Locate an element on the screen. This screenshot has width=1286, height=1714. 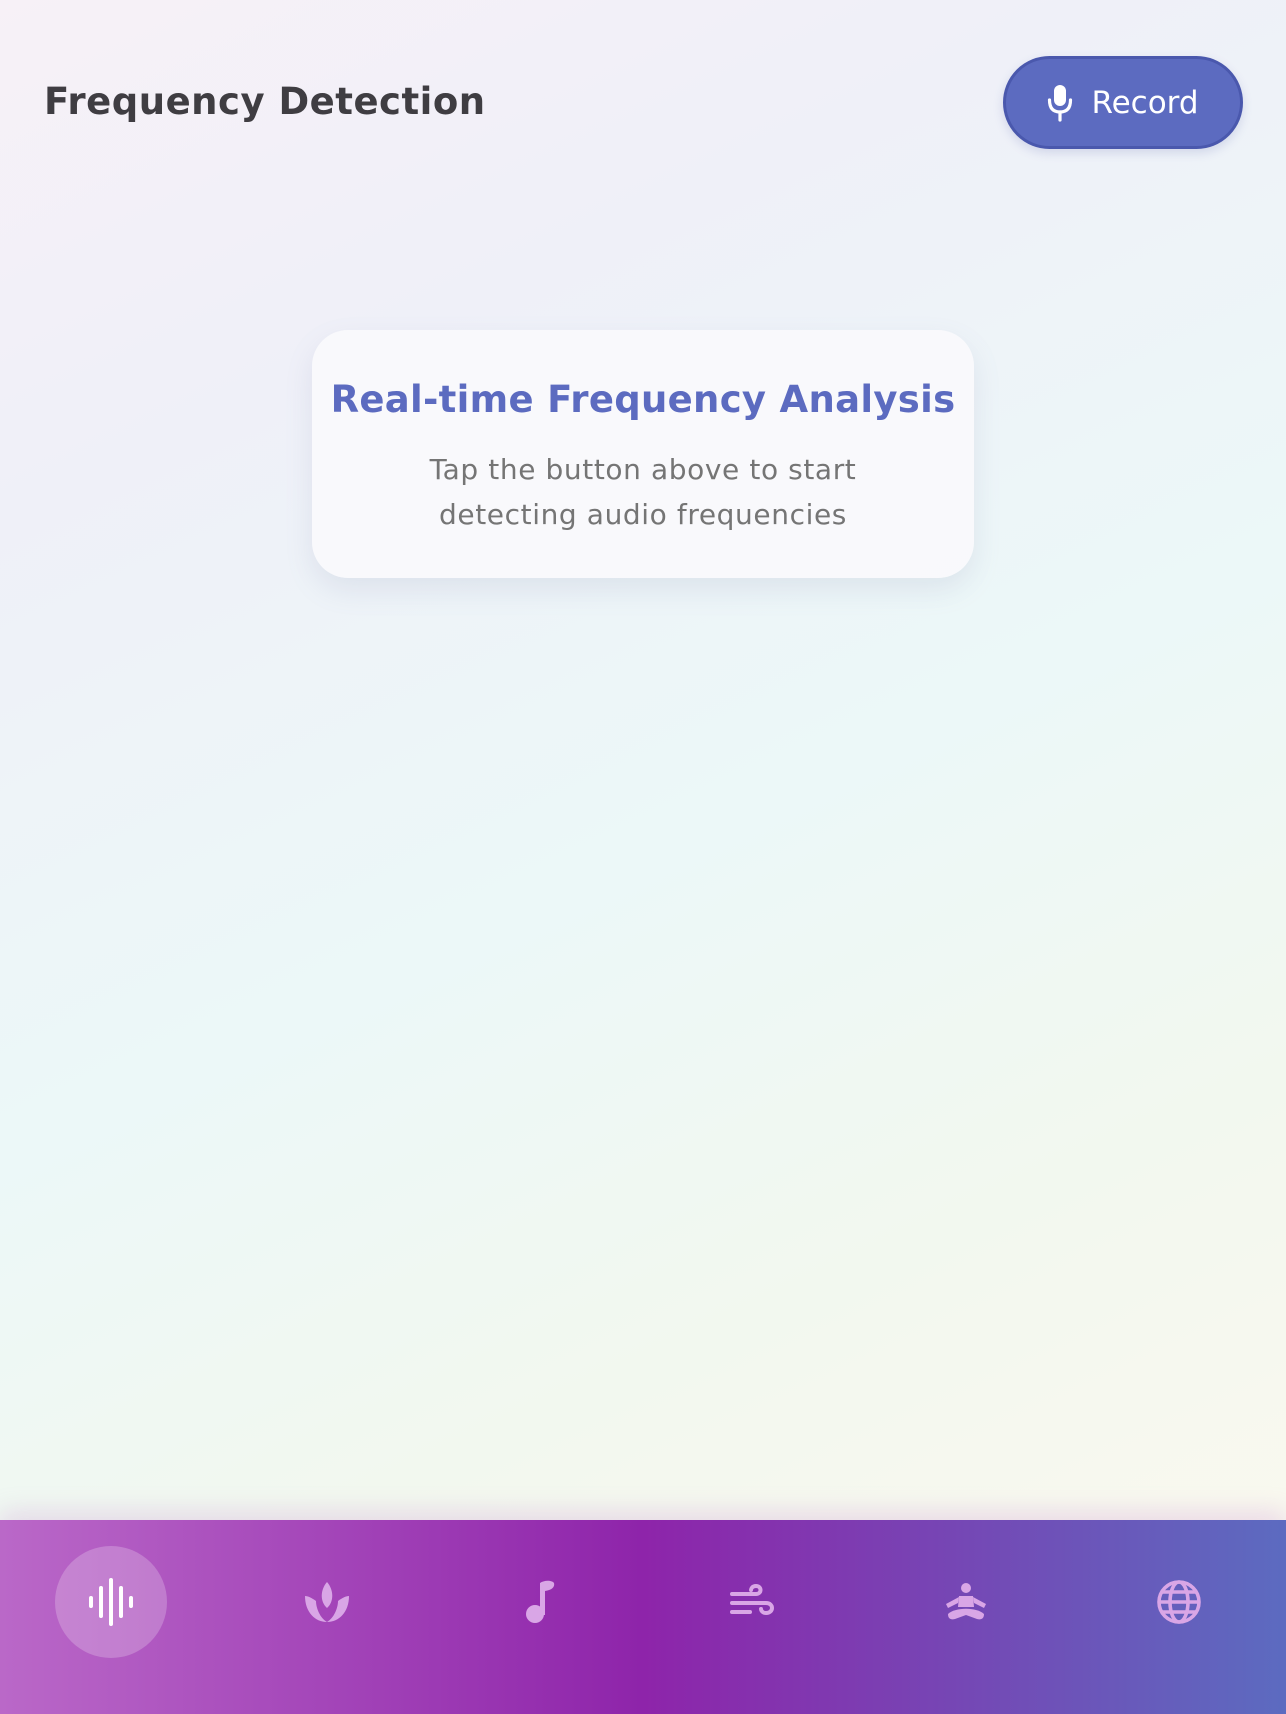
nav-item-language is located at coordinates (1179, 1602).